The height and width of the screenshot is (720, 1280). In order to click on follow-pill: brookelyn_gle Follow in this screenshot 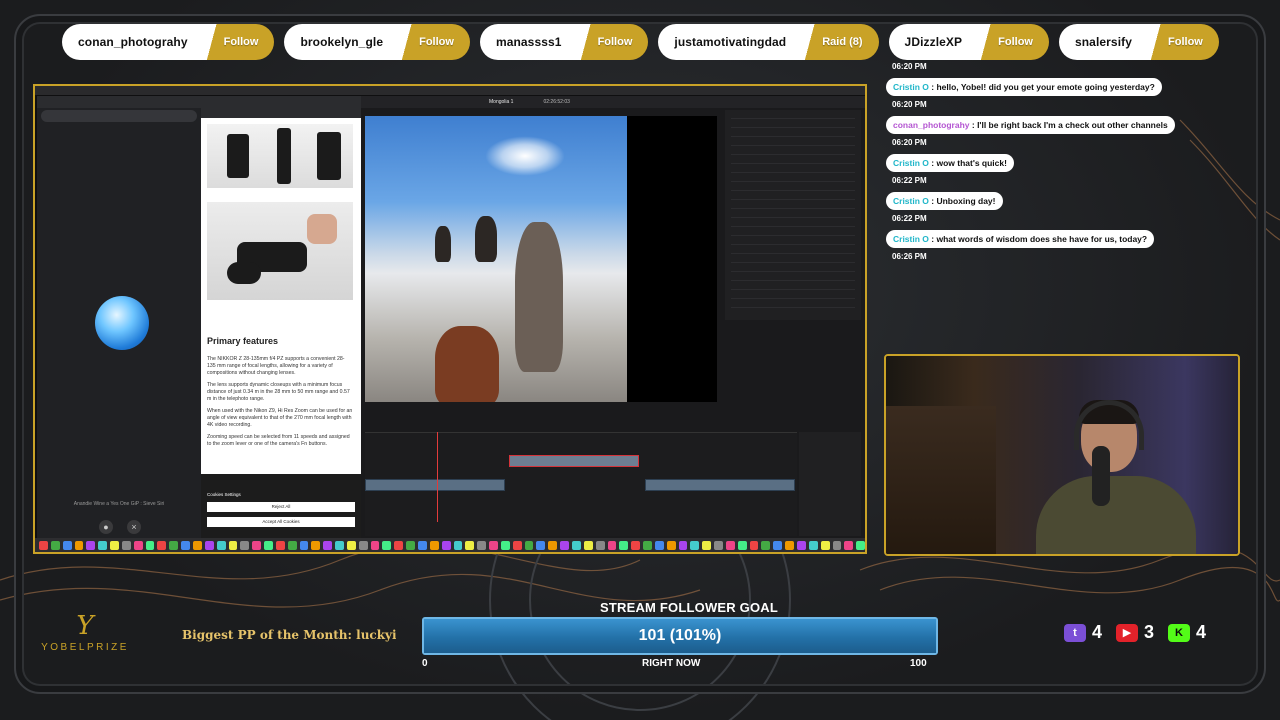, I will do `click(377, 42)`.